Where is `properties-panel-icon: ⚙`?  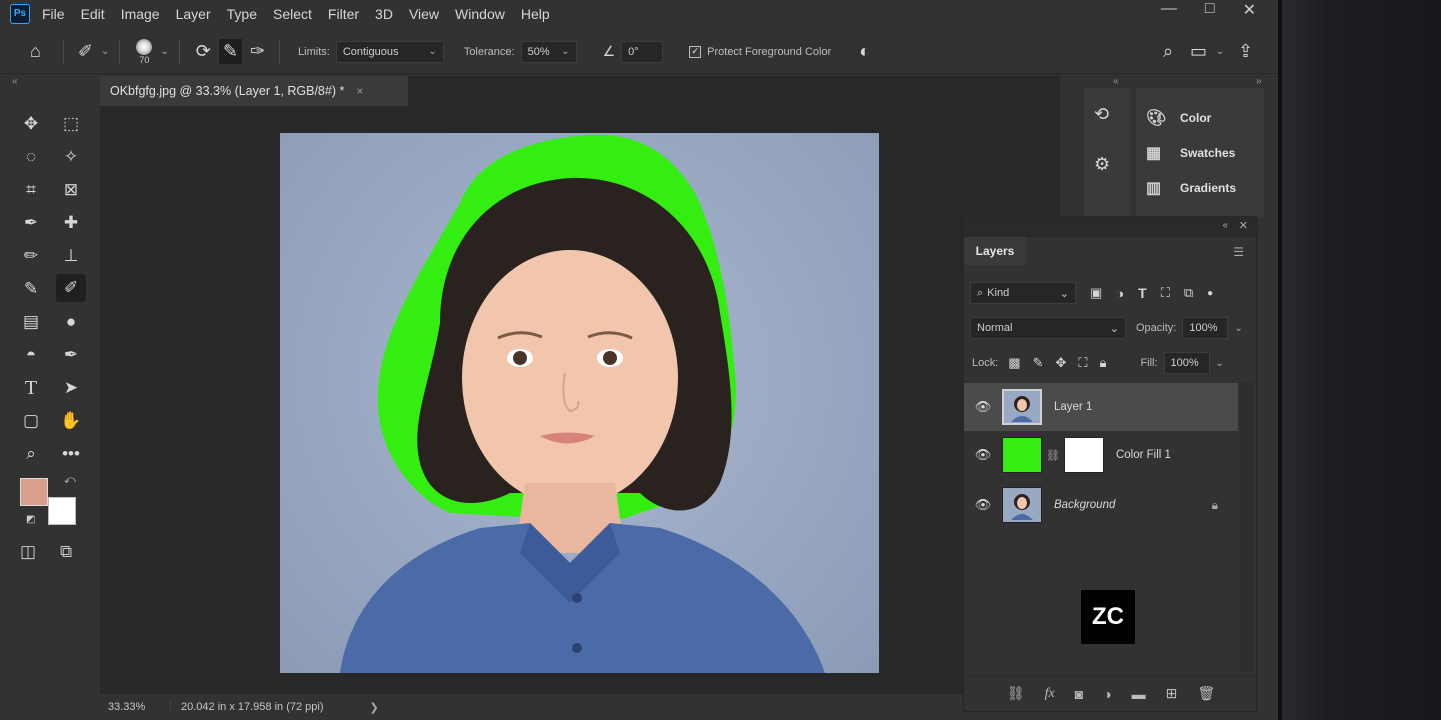
properties-panel-icon: ⚙ is located at coordinates (1102, 164).